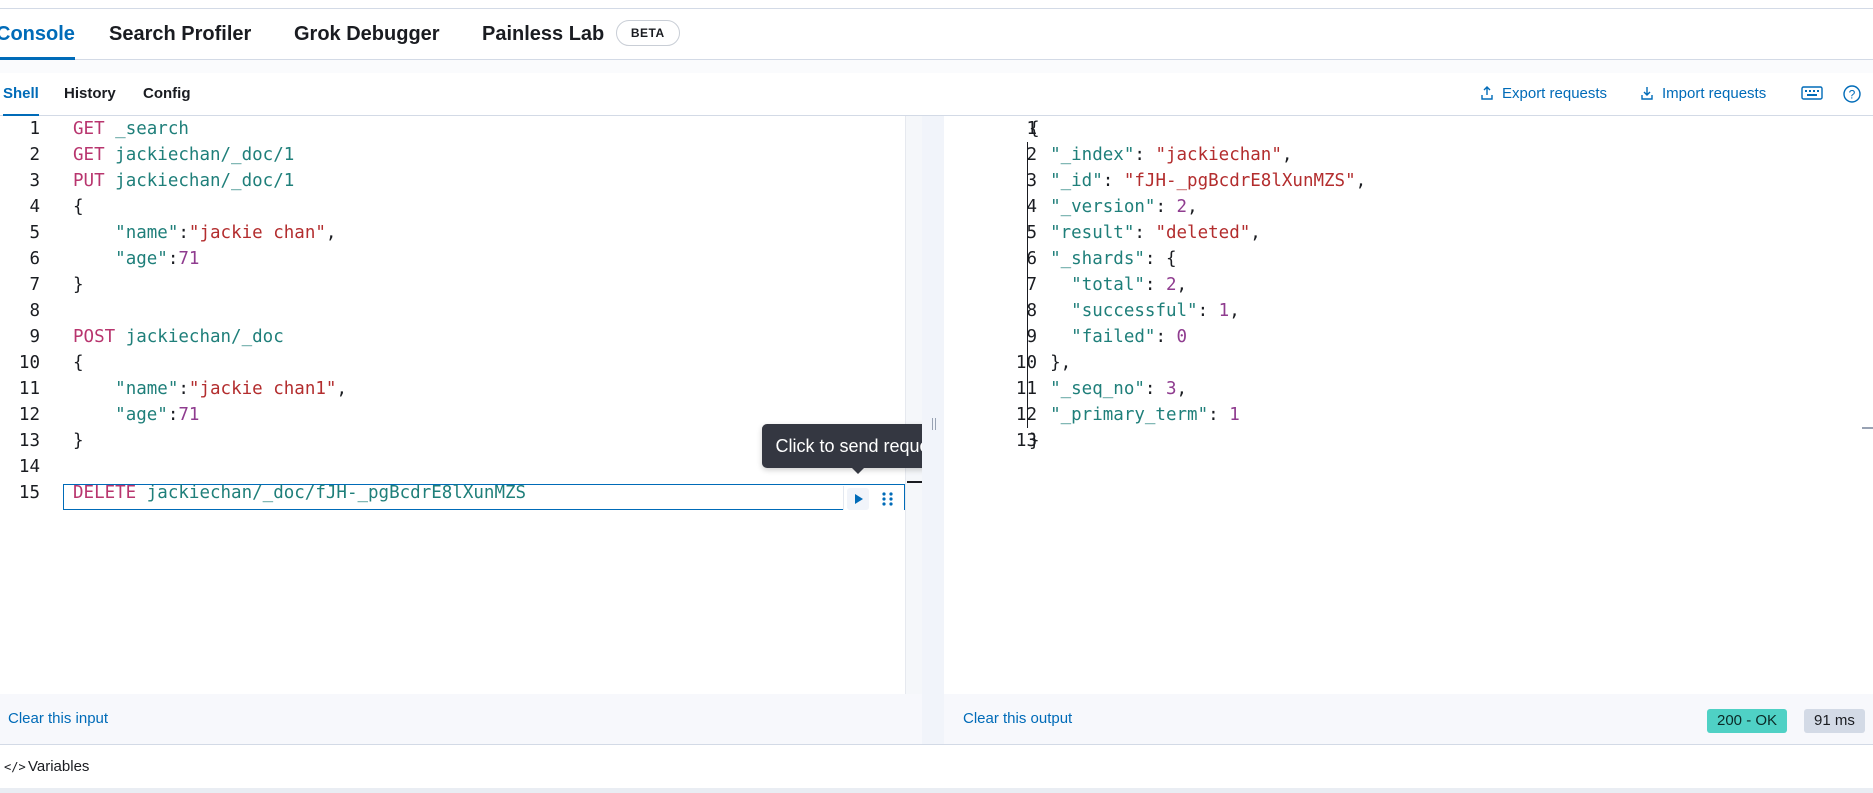 The image size is (1873, 793). What do you see at coordinates (1076, 181) in the screenshot?
I see `response-token: "_id"` at bounding box center [1076, 181].